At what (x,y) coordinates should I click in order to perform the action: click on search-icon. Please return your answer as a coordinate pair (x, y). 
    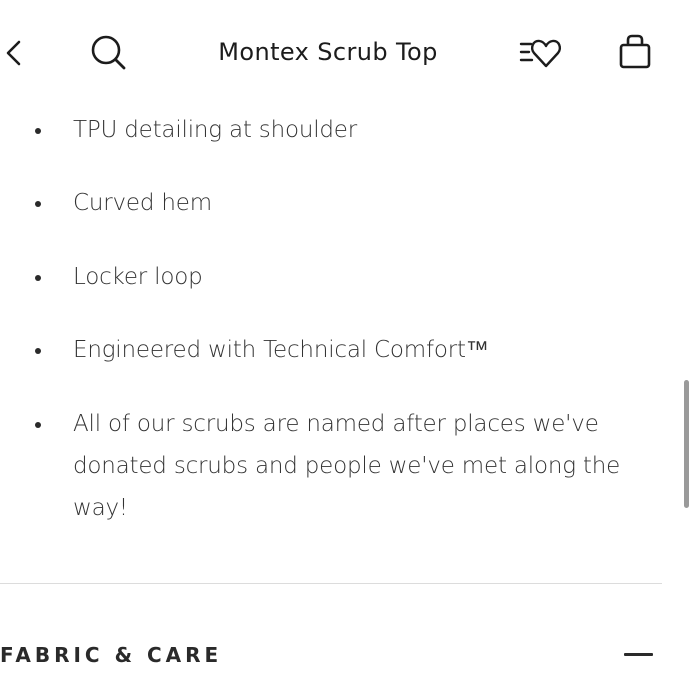
    Looking at the image, I should click on (108, 52).